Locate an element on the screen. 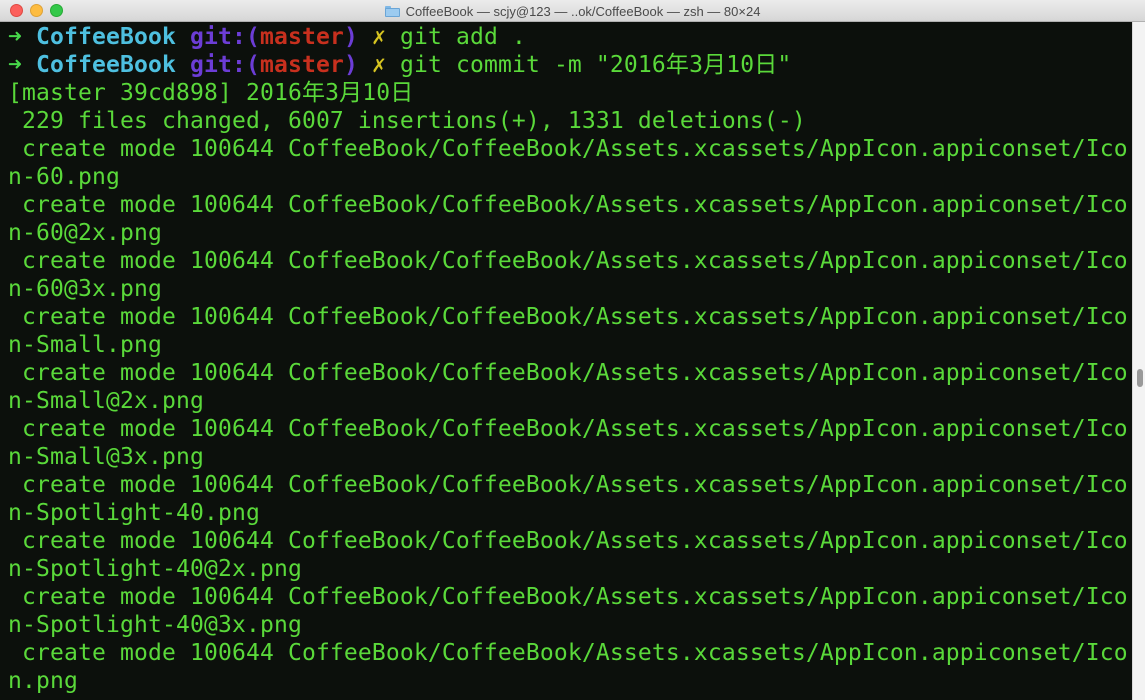 This screenshot has width=1145, height=700. output-line: n-Small.png is located at coordinates (85, 345).